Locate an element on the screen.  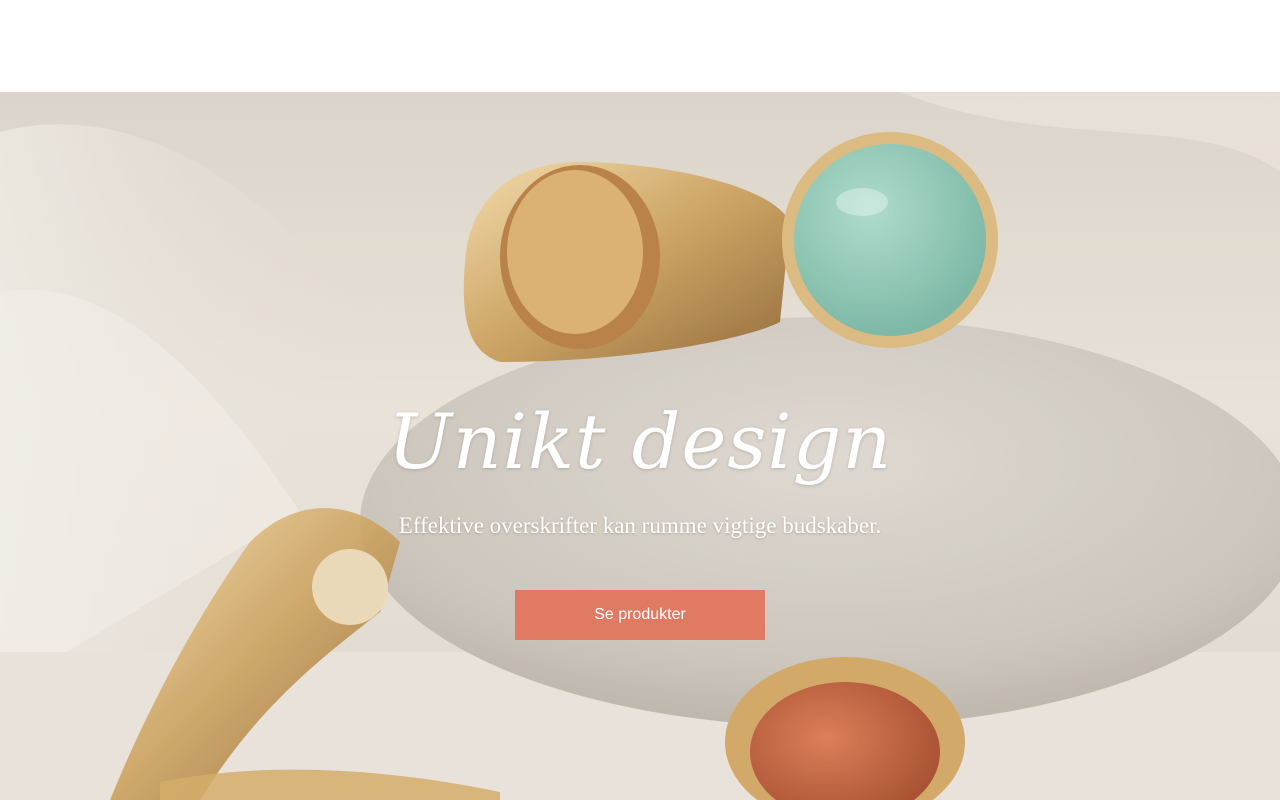
site-header is located at coordinates (640, 46).